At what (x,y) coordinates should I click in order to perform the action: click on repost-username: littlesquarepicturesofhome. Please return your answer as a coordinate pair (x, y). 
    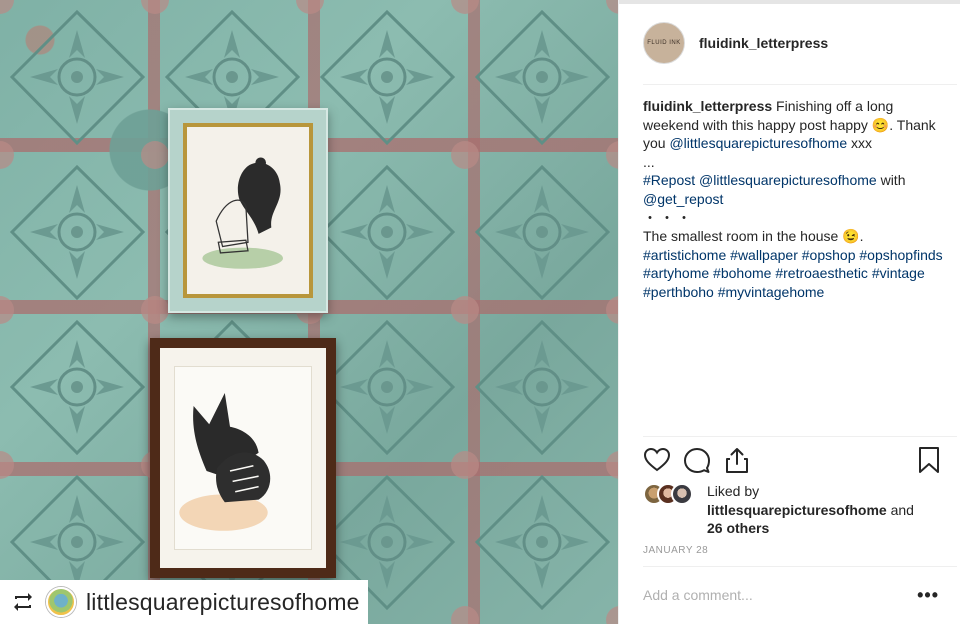
    Looking at the image, I should click on (223, 601).